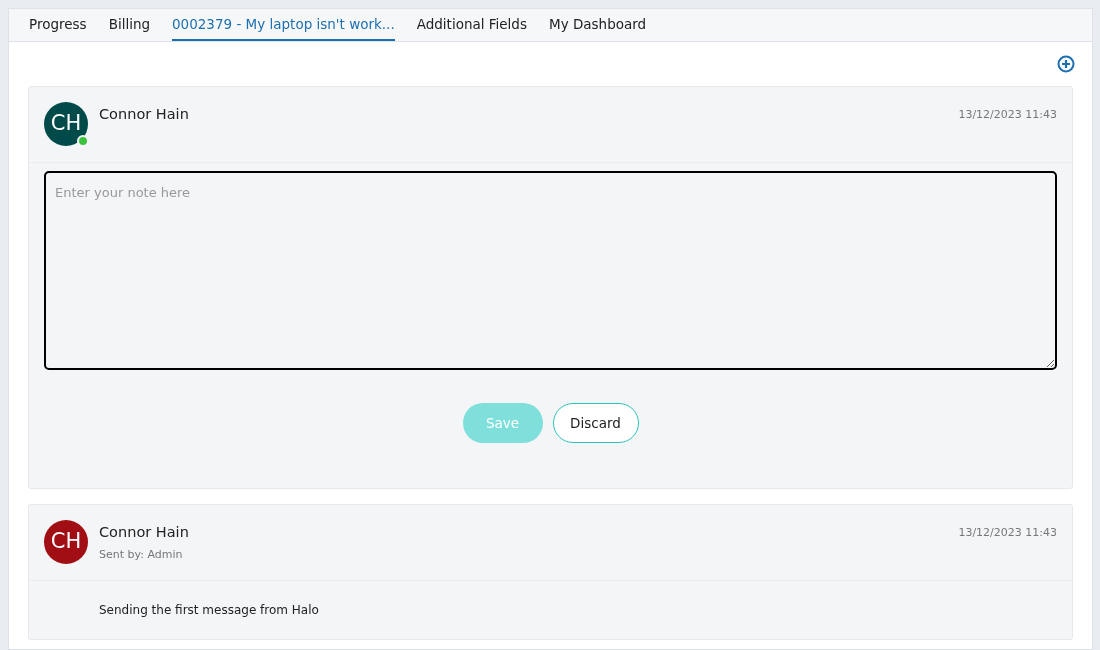  What do you see at coordinates (598, 27) in the screenshot?
I see `tab: My Dashboard` at bounding box center [598, 27].